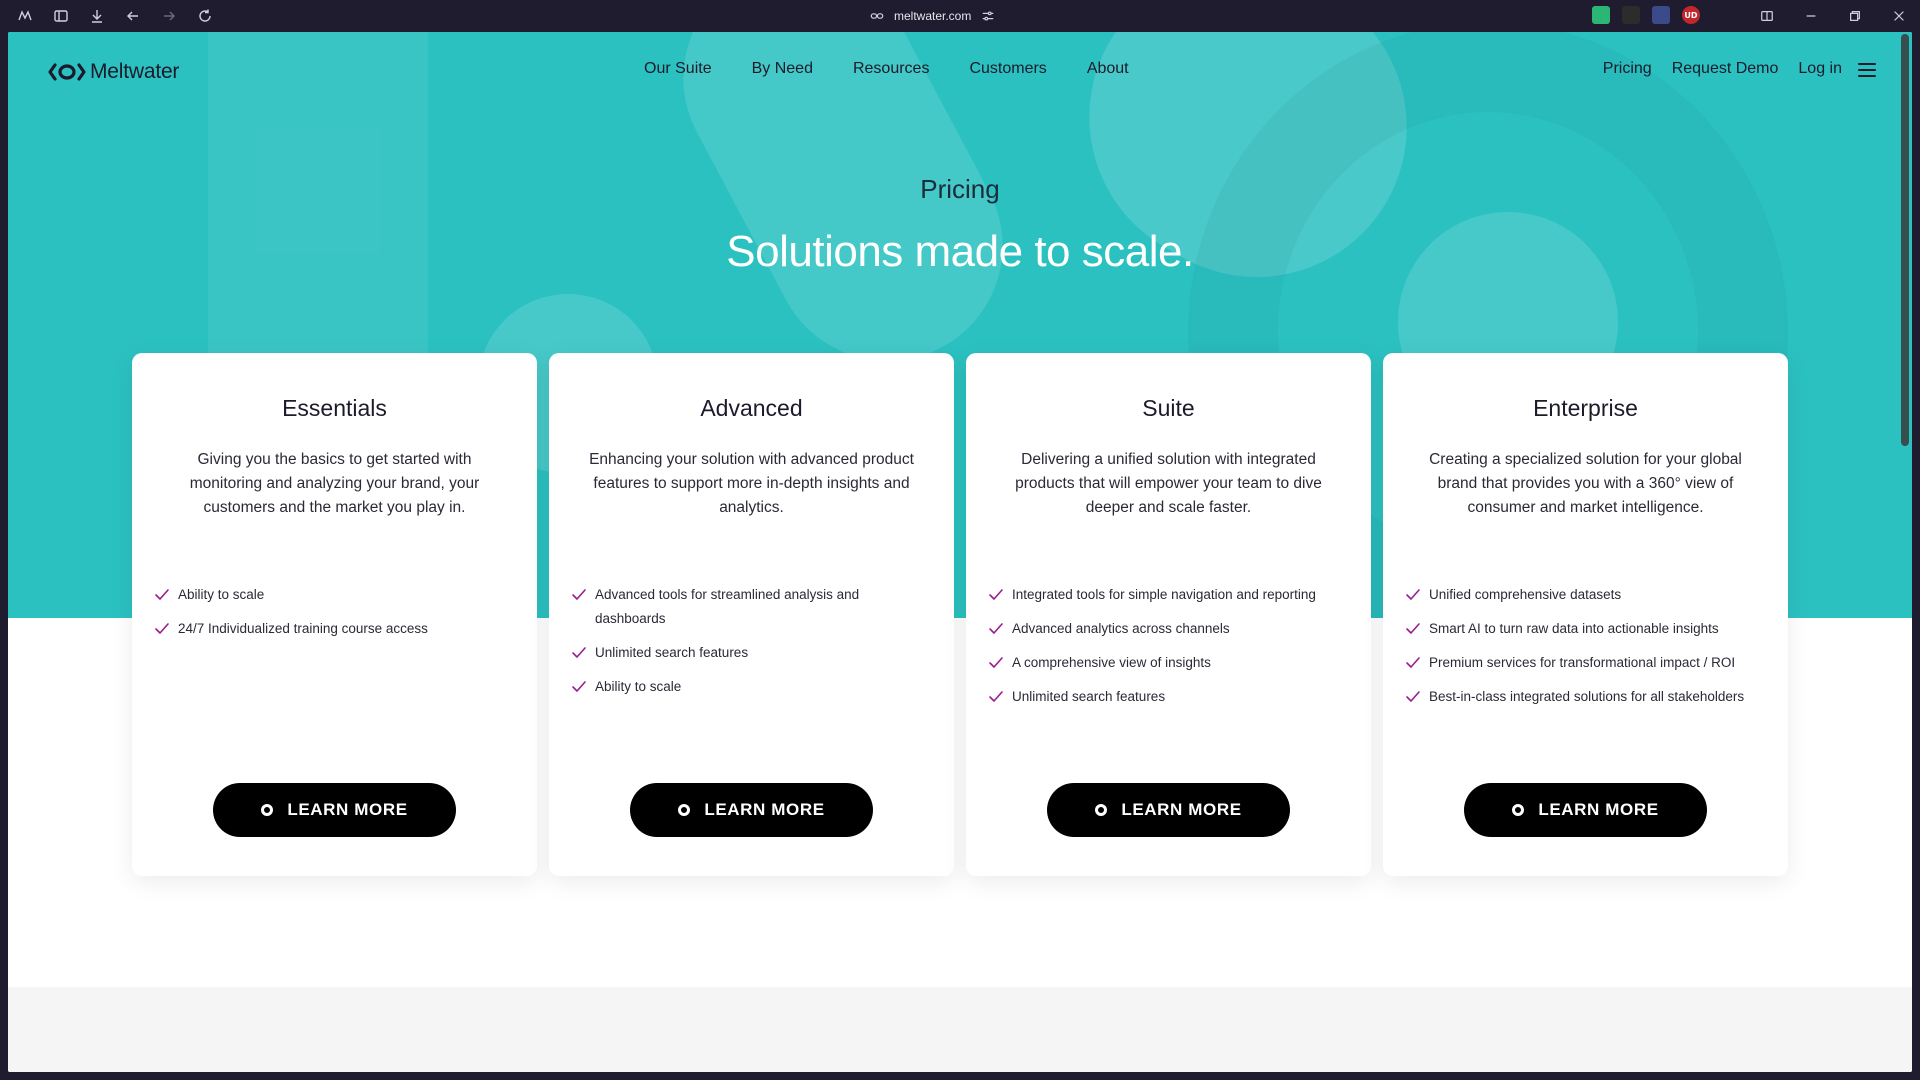 The width and height of the screenshot is (1920, 1080). Describe the element at coordinates (751, 408) in the screenshot. I see `plan-title: Advanced` at that location.